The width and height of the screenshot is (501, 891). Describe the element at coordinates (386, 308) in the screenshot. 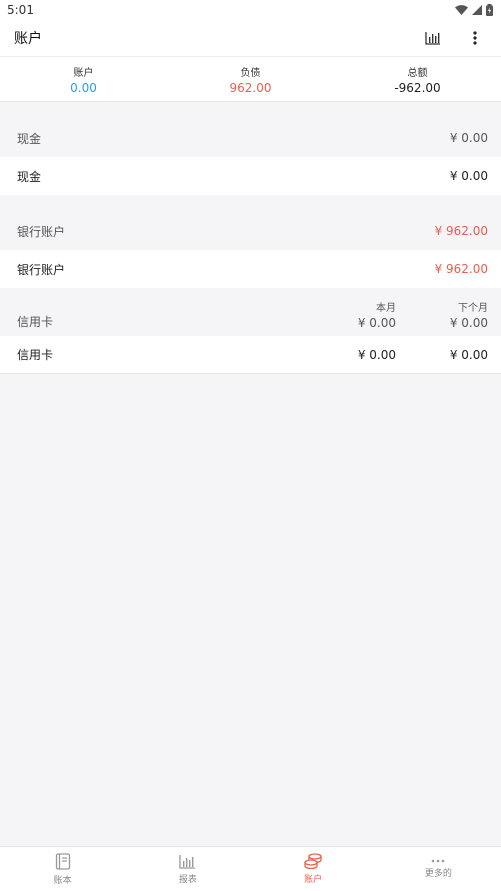

I see `this-month-label: 本月` at that location.